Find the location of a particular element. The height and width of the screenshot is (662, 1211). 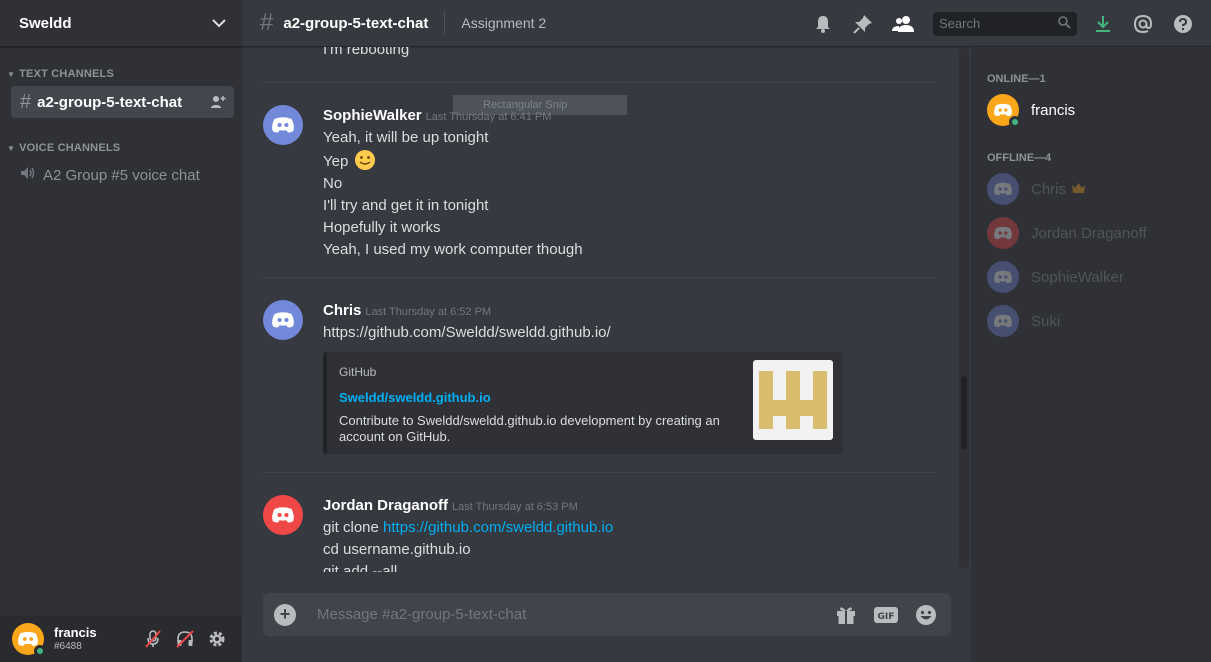

member-item: SophieWalker is located at coordinates (1091, 277).